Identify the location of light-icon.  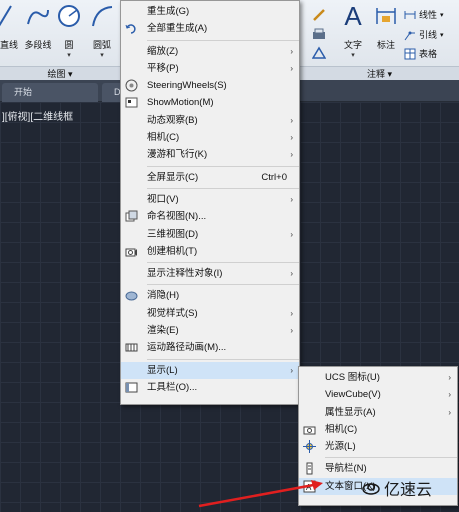
(309, 447).